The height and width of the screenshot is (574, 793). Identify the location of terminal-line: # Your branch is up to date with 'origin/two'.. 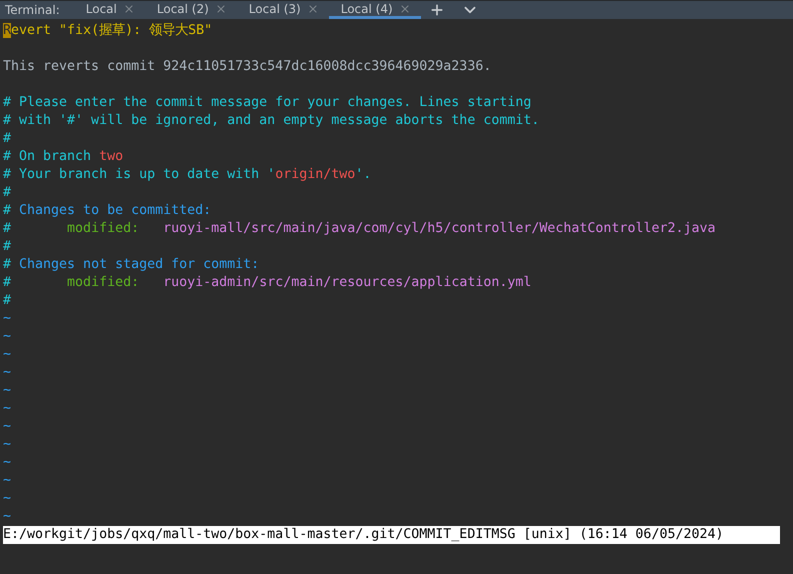
(187, 175).